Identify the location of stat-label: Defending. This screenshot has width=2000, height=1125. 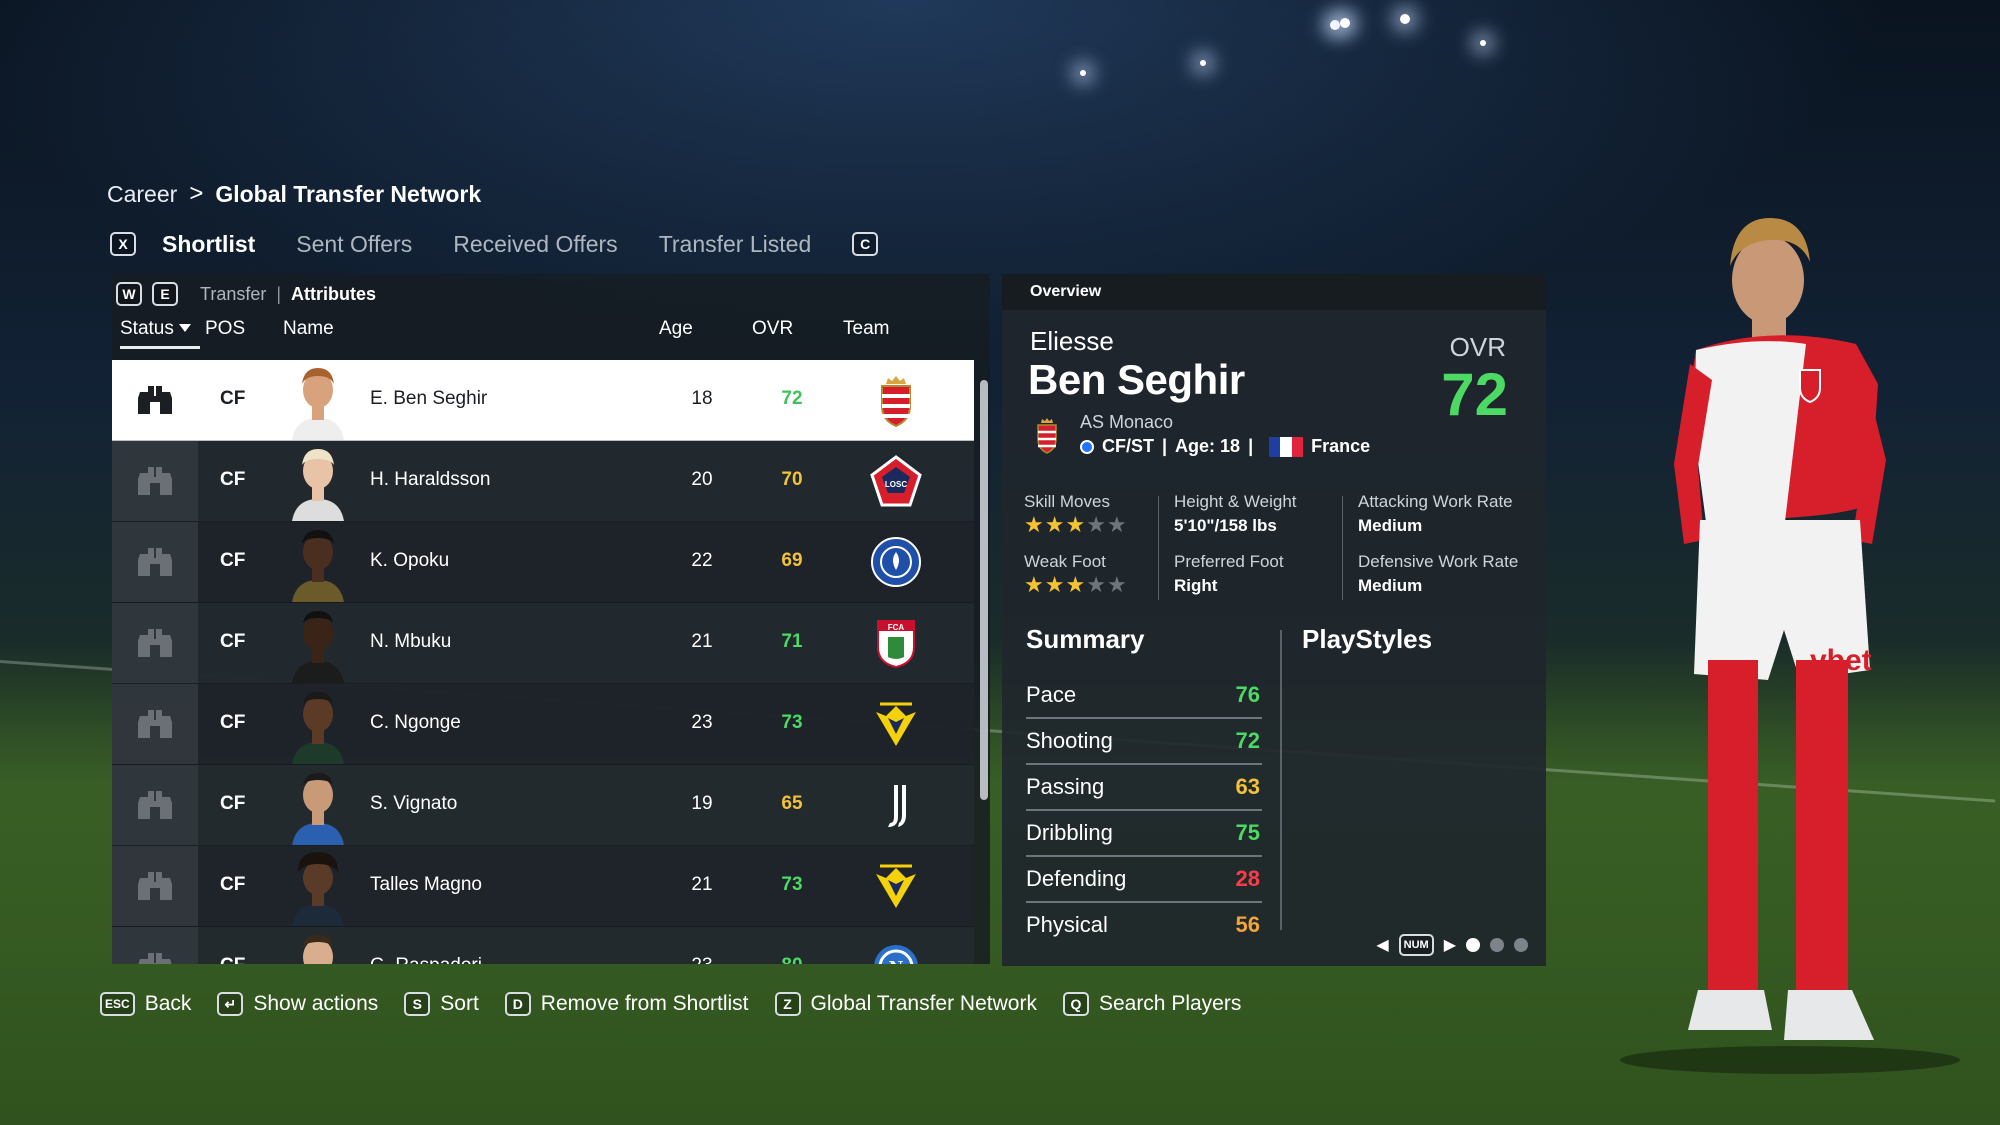
(1076, 878).